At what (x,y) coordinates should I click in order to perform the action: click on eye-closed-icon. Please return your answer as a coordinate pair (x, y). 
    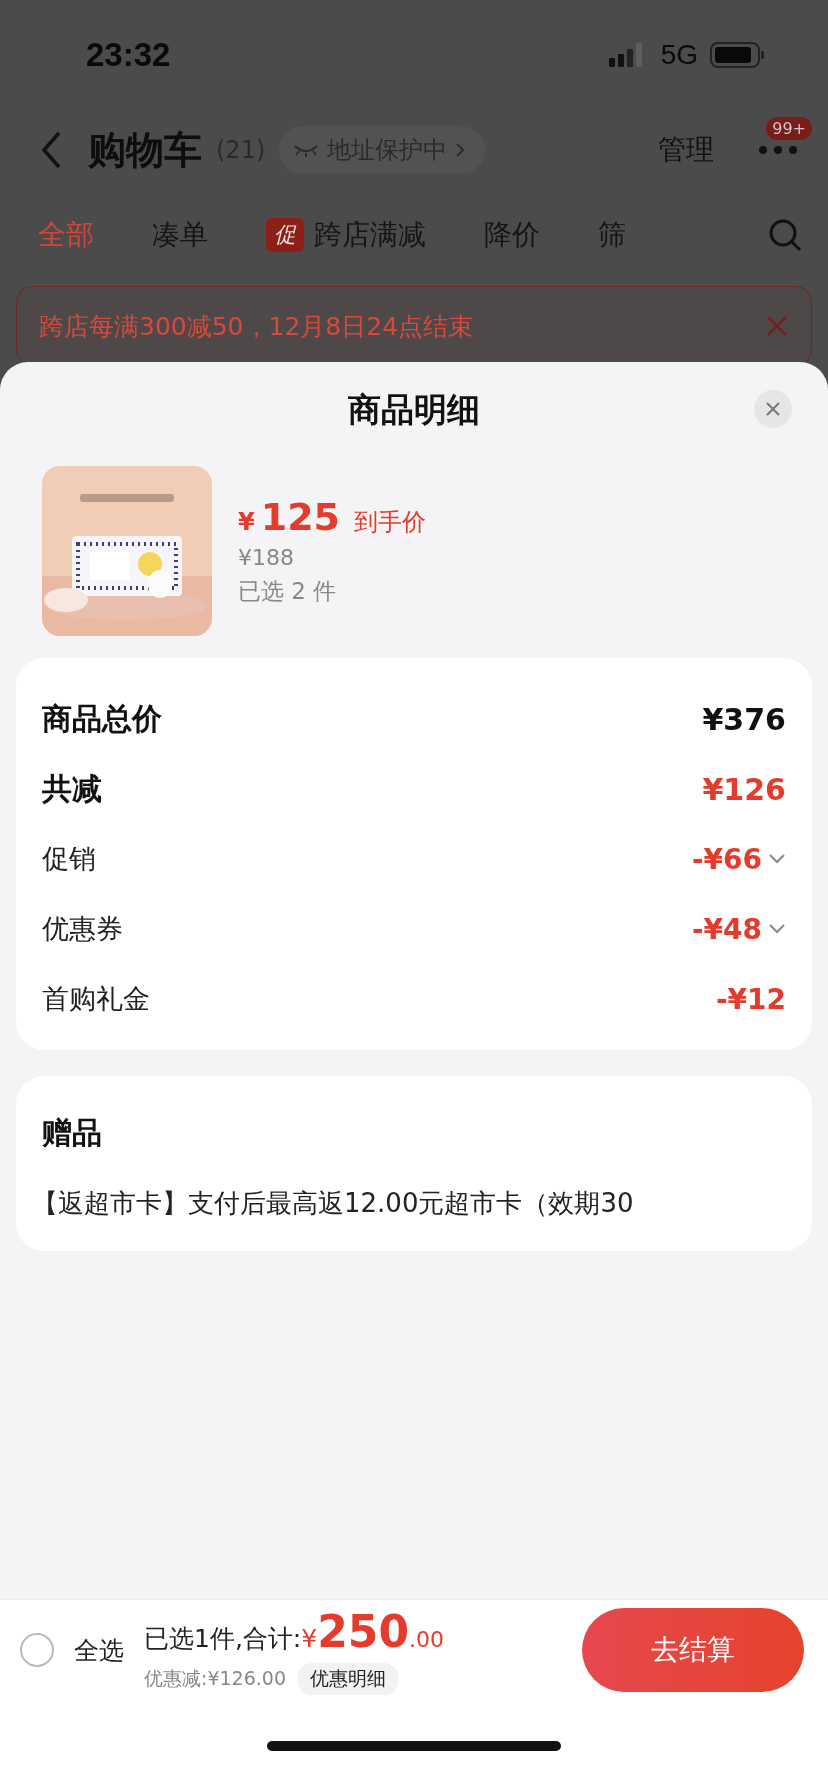
    Looking at the image, I should click on (306, 150).